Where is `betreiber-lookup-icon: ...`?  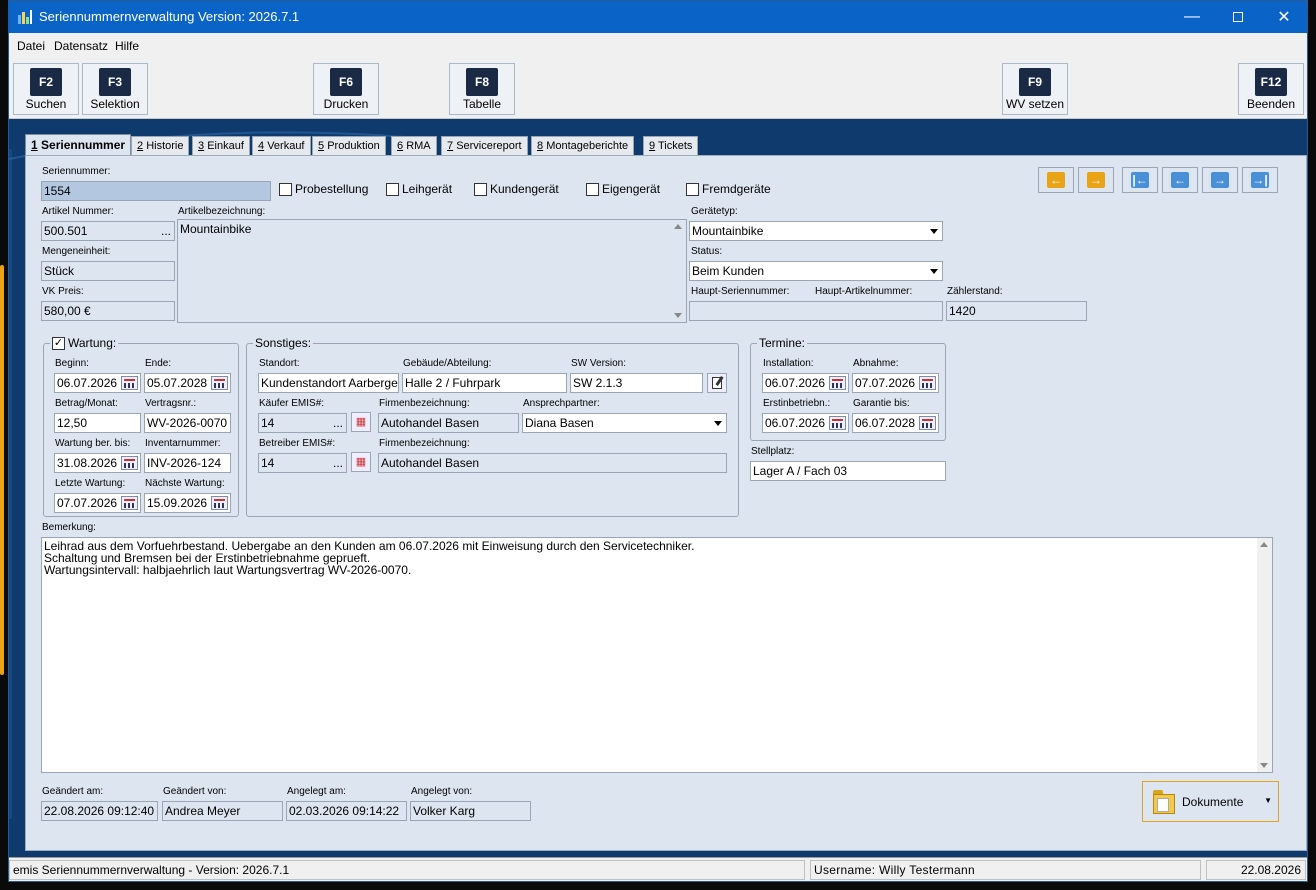
betreiber-lookup-icon: ... is located at coordinates (338, 463).